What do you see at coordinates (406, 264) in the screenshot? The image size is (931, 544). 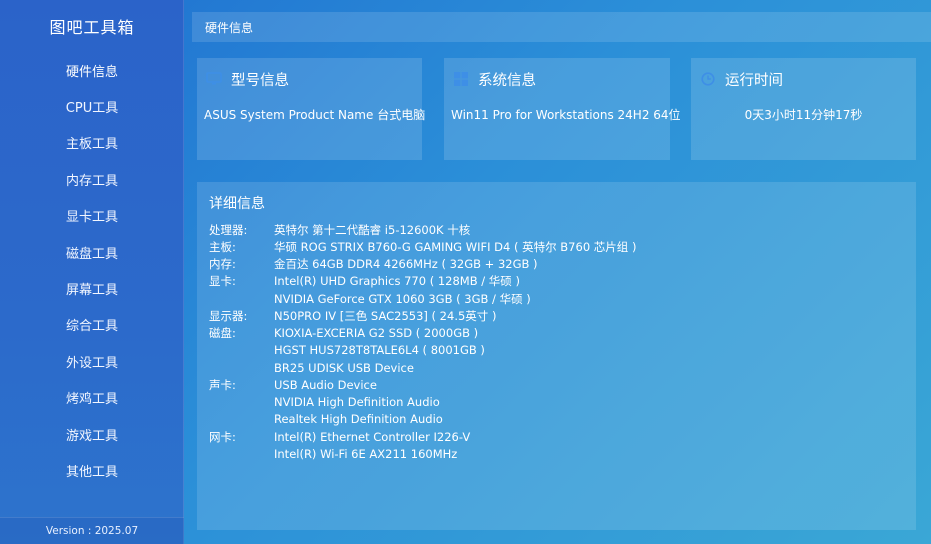 I see `detail-value: 金百达 64GB DDR4 4266MHz ( 32GB + 32GB )` at bounding box center [406, 264].